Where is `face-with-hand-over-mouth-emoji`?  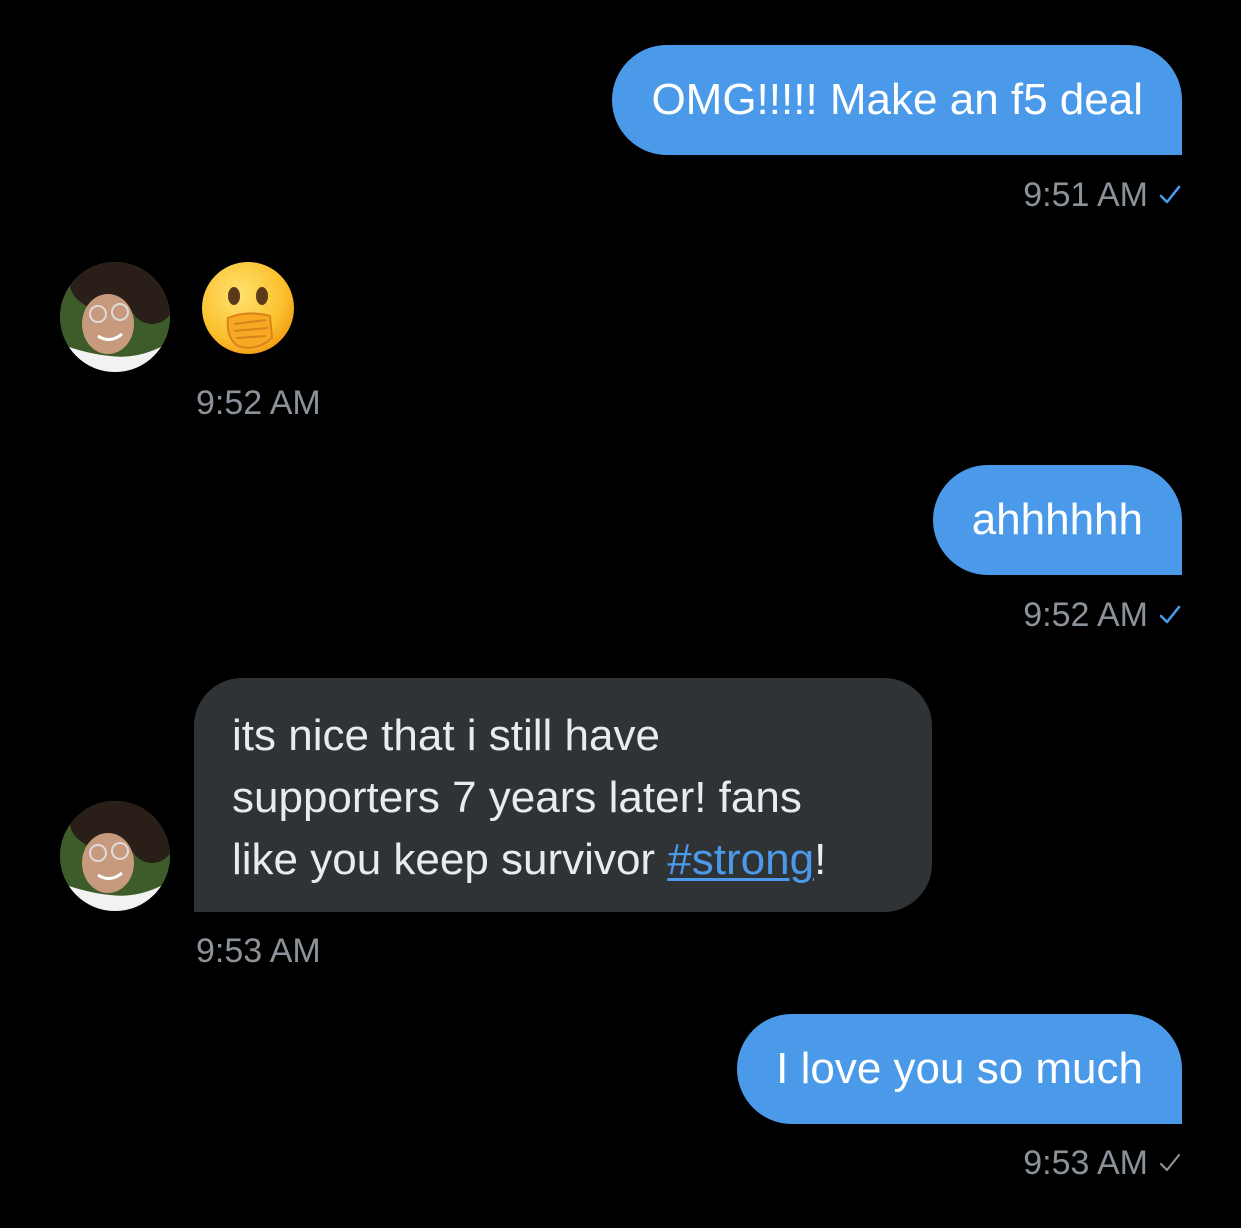 face-with-hand-over-mouth-emoji is located at coordinates (248, 308).